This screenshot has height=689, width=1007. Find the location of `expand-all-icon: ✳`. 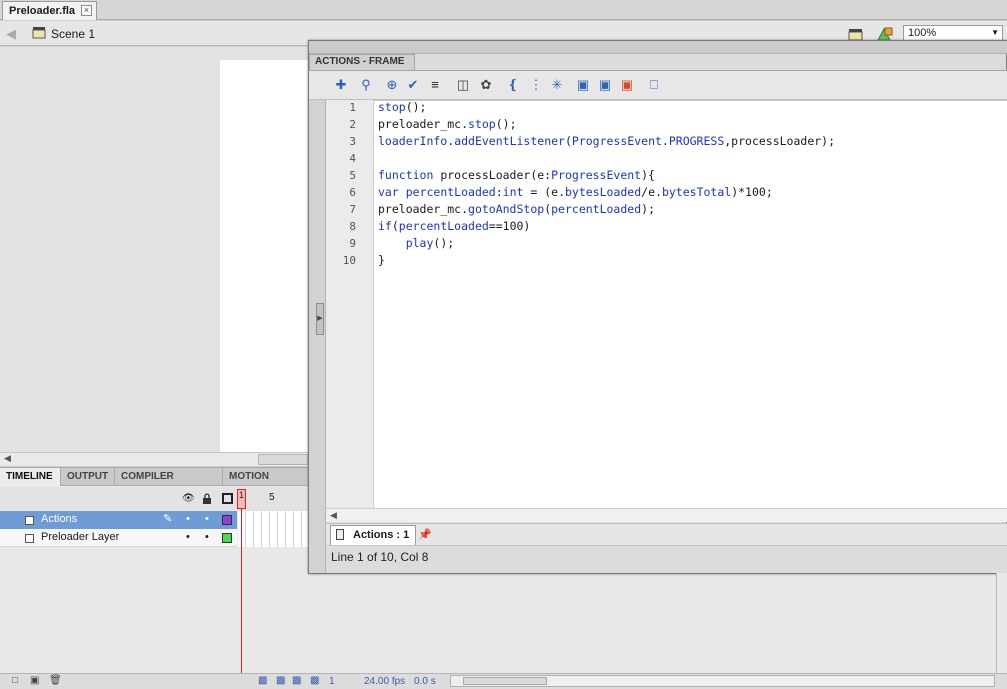

expand-all-icon: ✳ is located at coordinates (557, 85).